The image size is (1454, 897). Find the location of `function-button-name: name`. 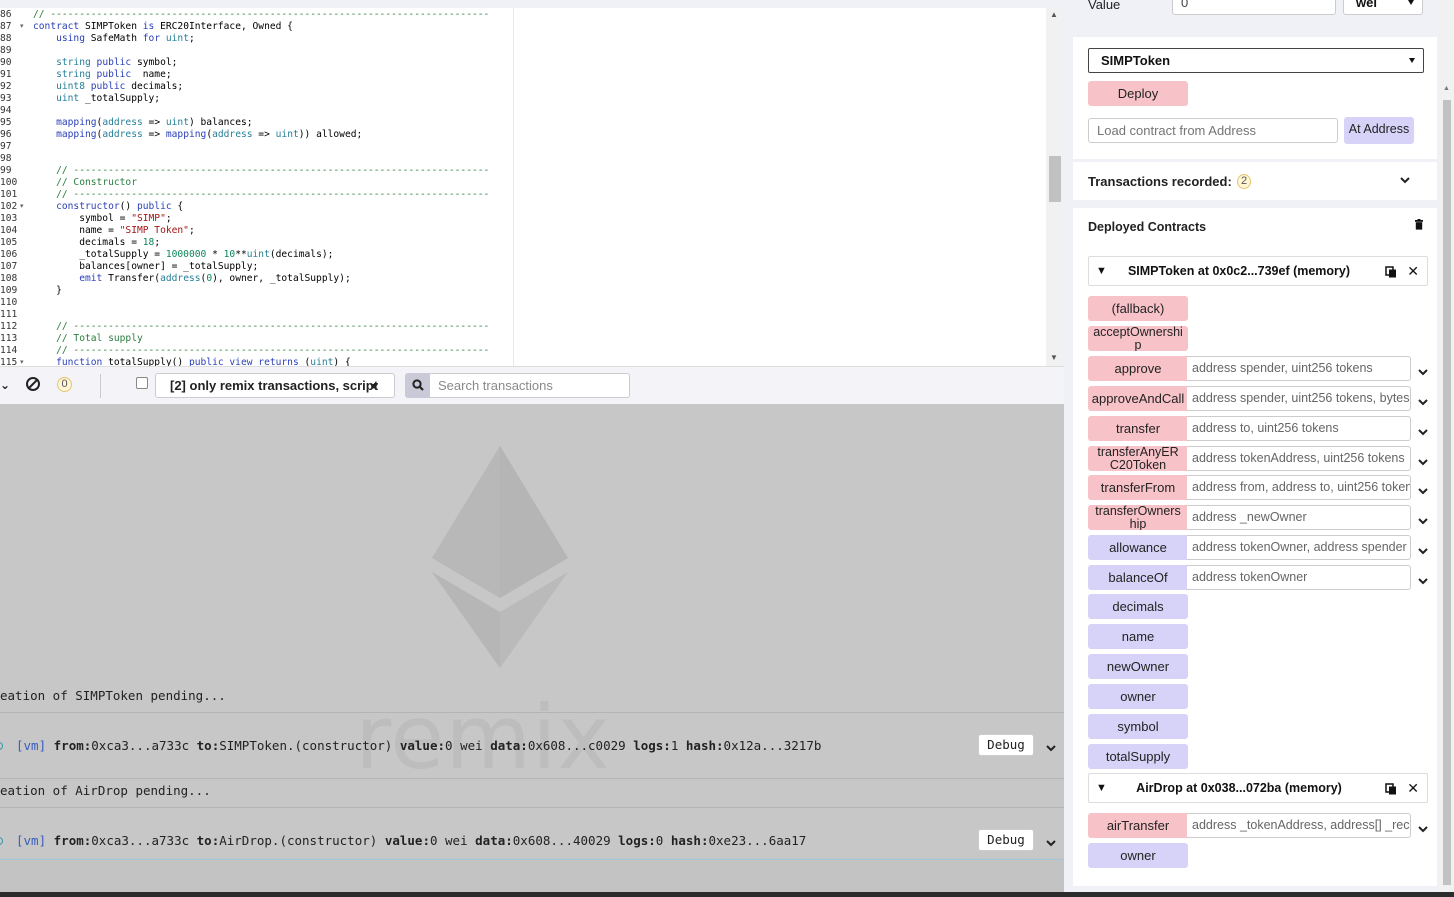

function-button-name: name is located at coordinates (1138, 636).